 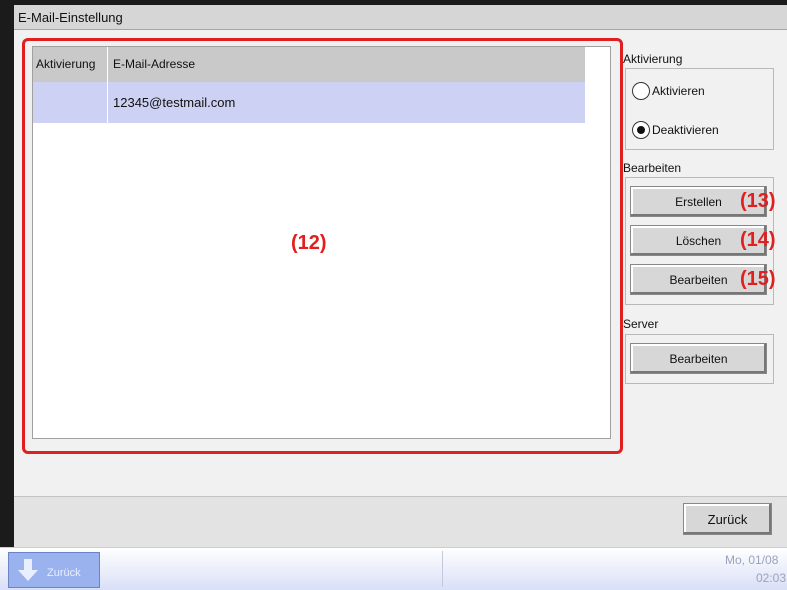 I want to click on create-button-label: Erstellen, so click(x=698, y=202).